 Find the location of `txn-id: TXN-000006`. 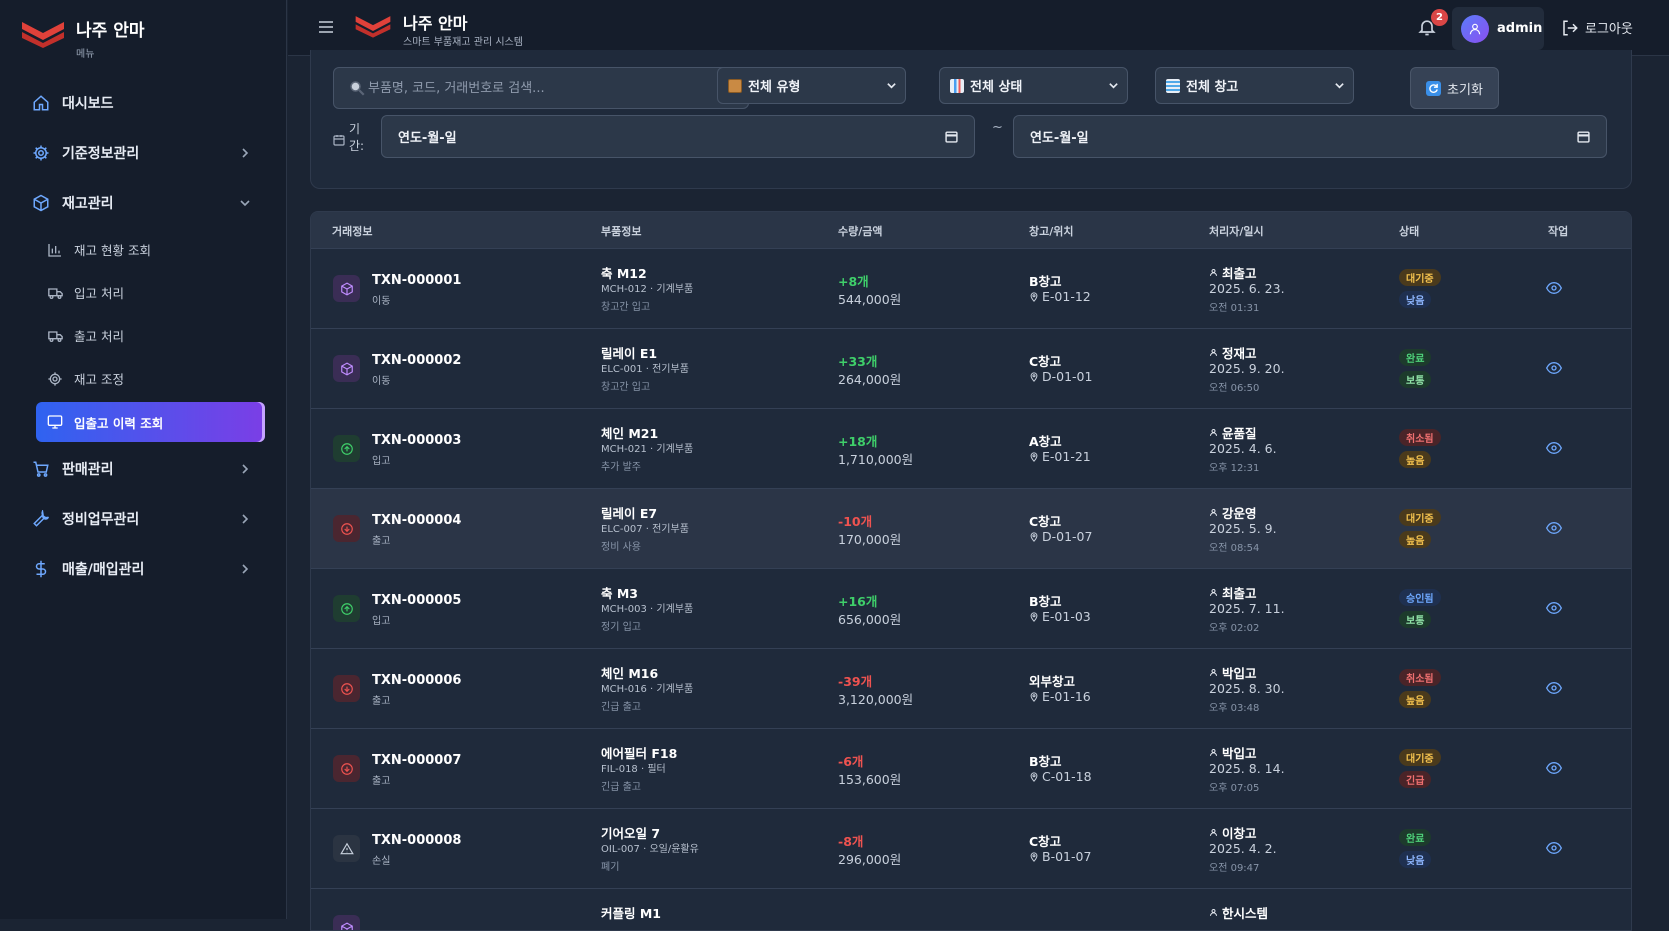

txn-id: TXN-000006 is located at coordinates (416, 680).